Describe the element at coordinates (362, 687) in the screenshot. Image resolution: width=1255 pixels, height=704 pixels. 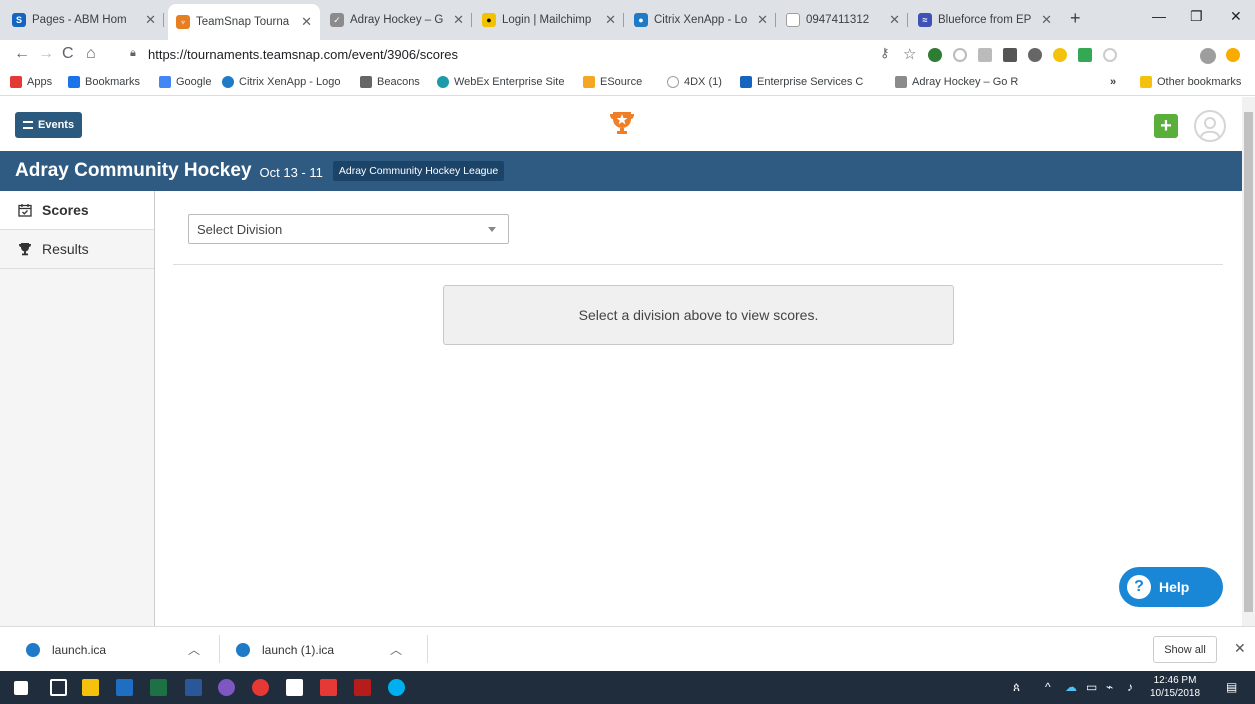
I see `acrobat-icon` at that location.